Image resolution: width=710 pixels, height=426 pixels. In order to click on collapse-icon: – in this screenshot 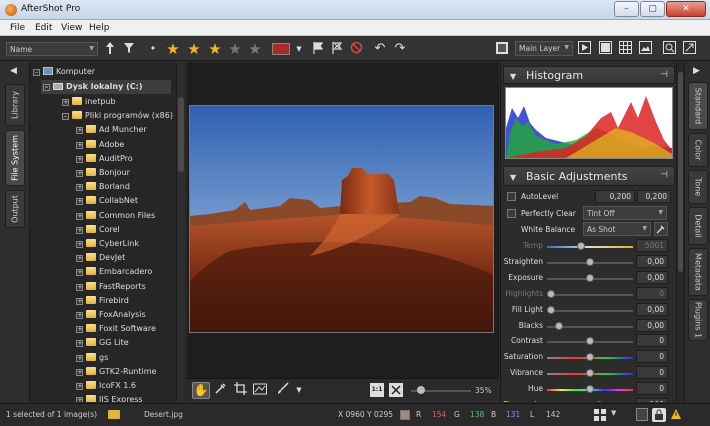, I will do `click(46, 87)`.